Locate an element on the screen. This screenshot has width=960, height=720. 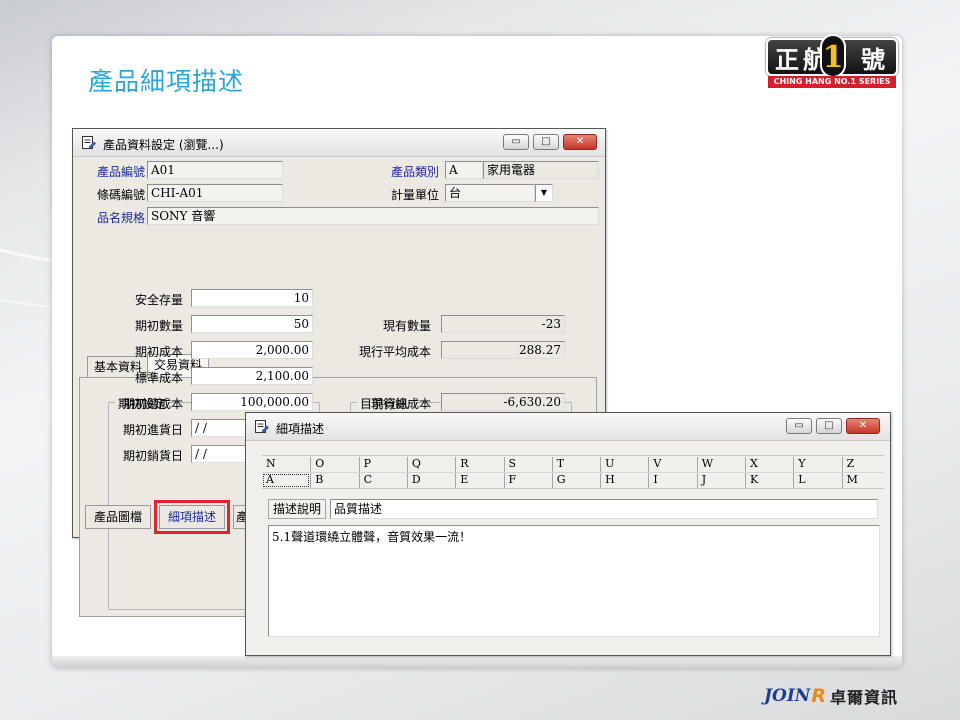
description-label: 描述說明 is located at coordinates (297, 509).